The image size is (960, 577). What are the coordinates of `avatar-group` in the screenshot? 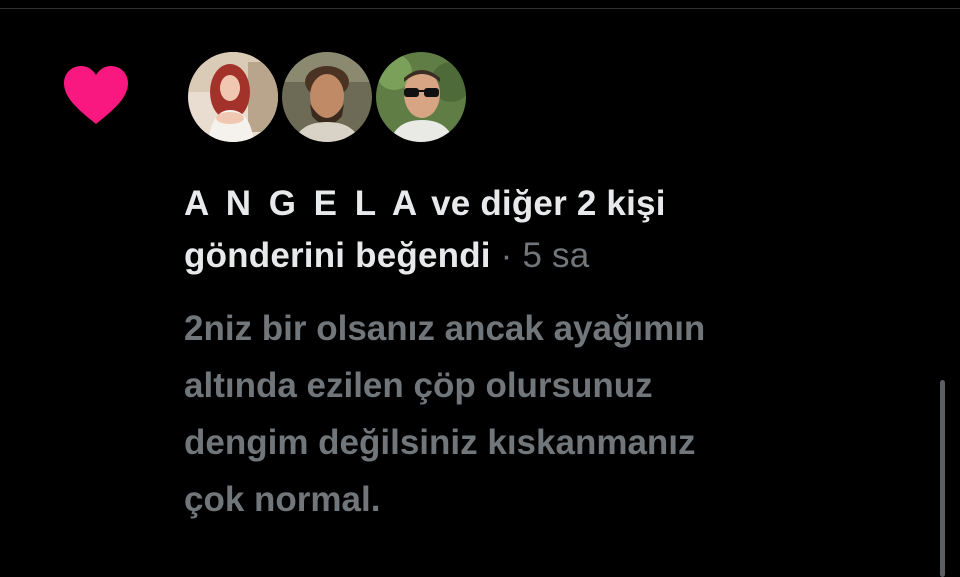 It's located at (327, 97).